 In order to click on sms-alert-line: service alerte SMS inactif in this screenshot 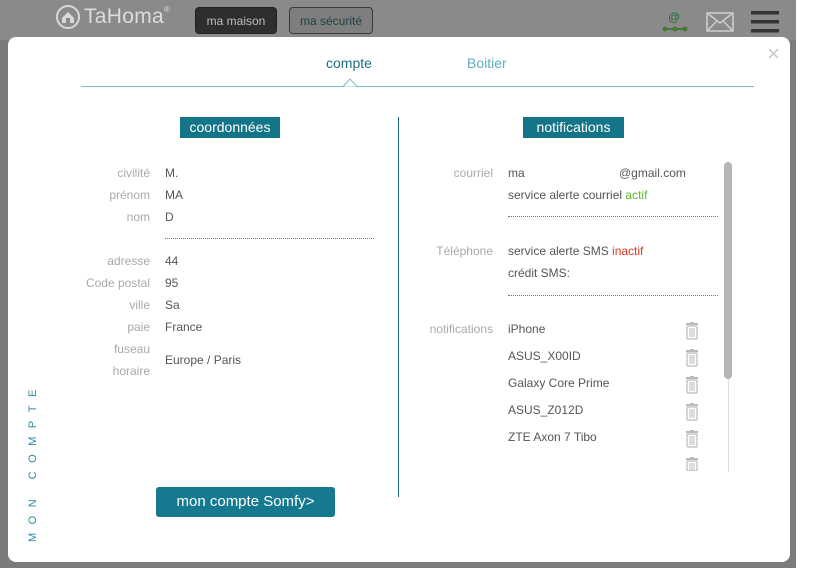, I will do `click(575, 251)`.